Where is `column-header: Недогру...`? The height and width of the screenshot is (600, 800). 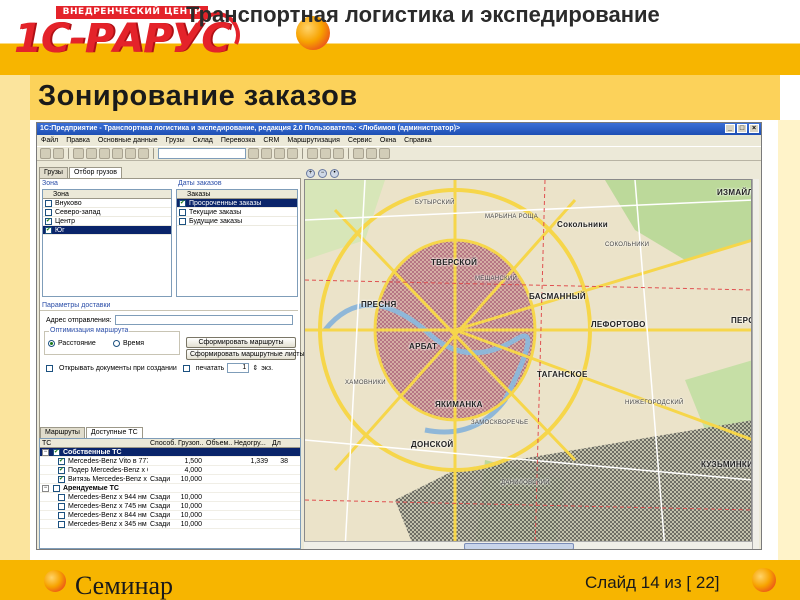 column-header: Недогру... is located at coordinates (251, 443).